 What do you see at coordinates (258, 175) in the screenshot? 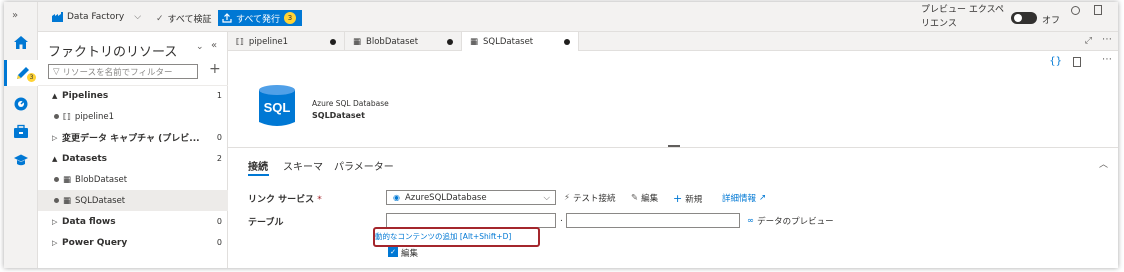
I see `active-tab-indicator` at bounding box center [258, 175].